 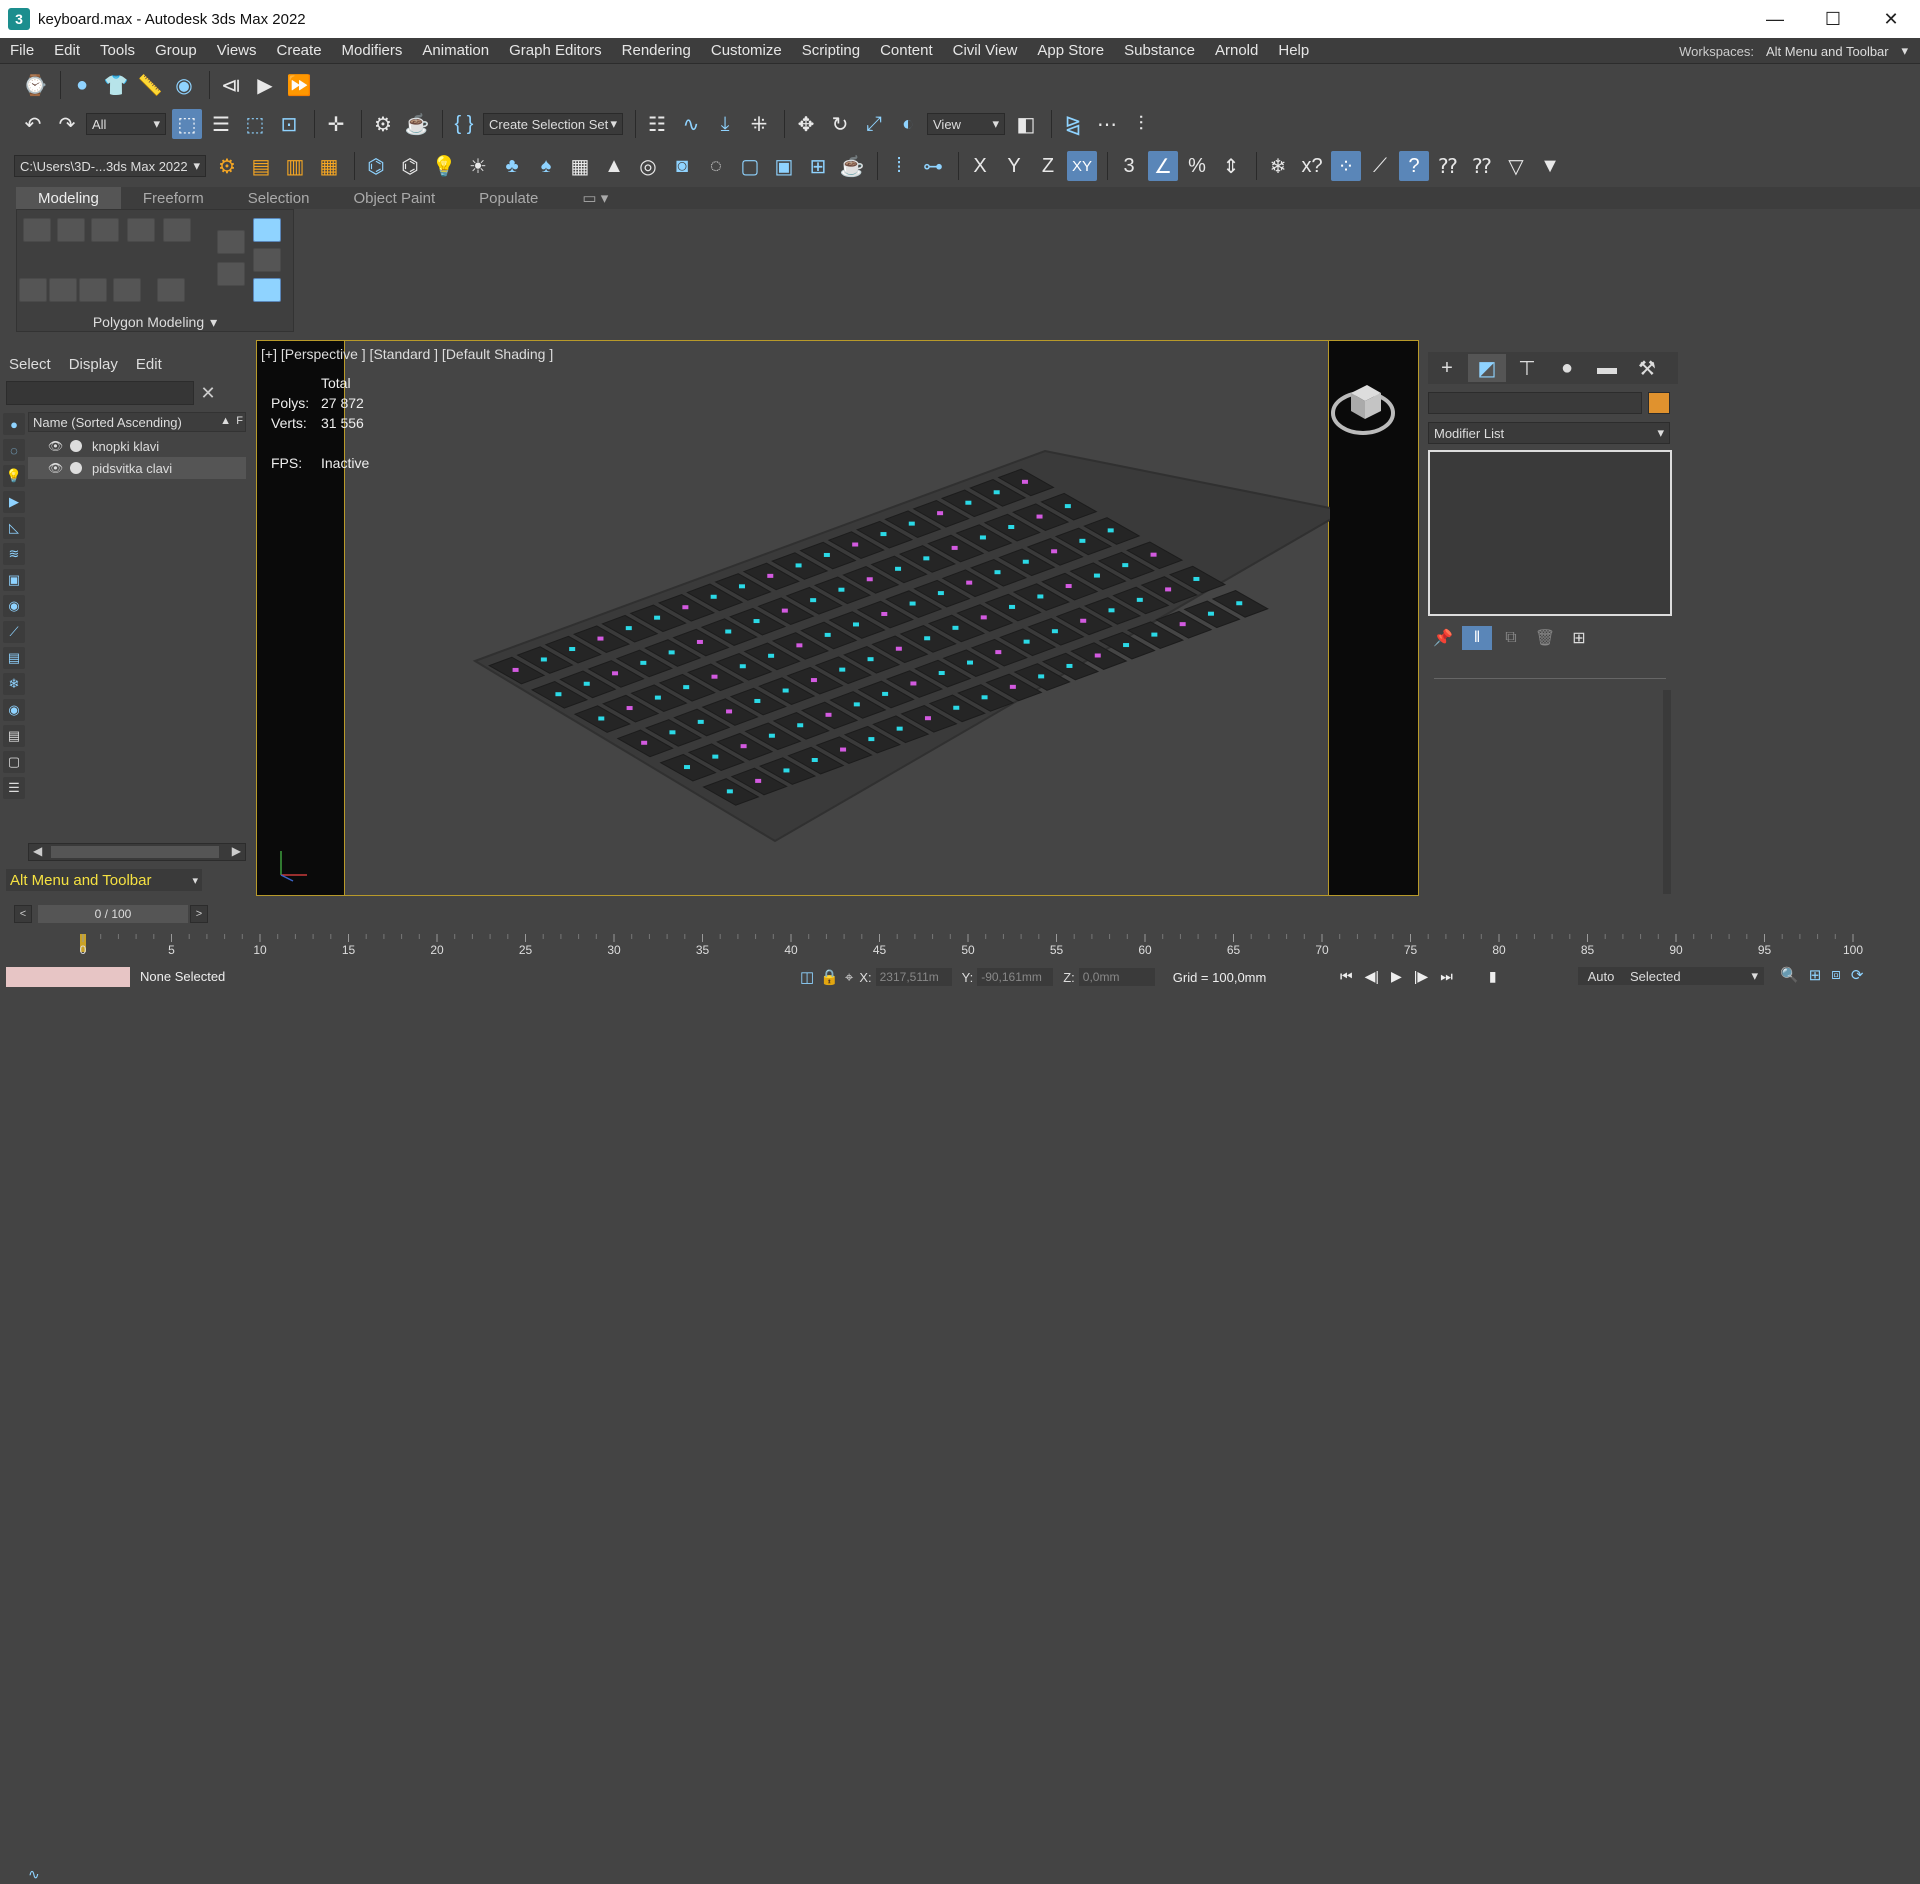 I want to click on zoom-extents-icon: ⧈, so click(x=1836, y=975).